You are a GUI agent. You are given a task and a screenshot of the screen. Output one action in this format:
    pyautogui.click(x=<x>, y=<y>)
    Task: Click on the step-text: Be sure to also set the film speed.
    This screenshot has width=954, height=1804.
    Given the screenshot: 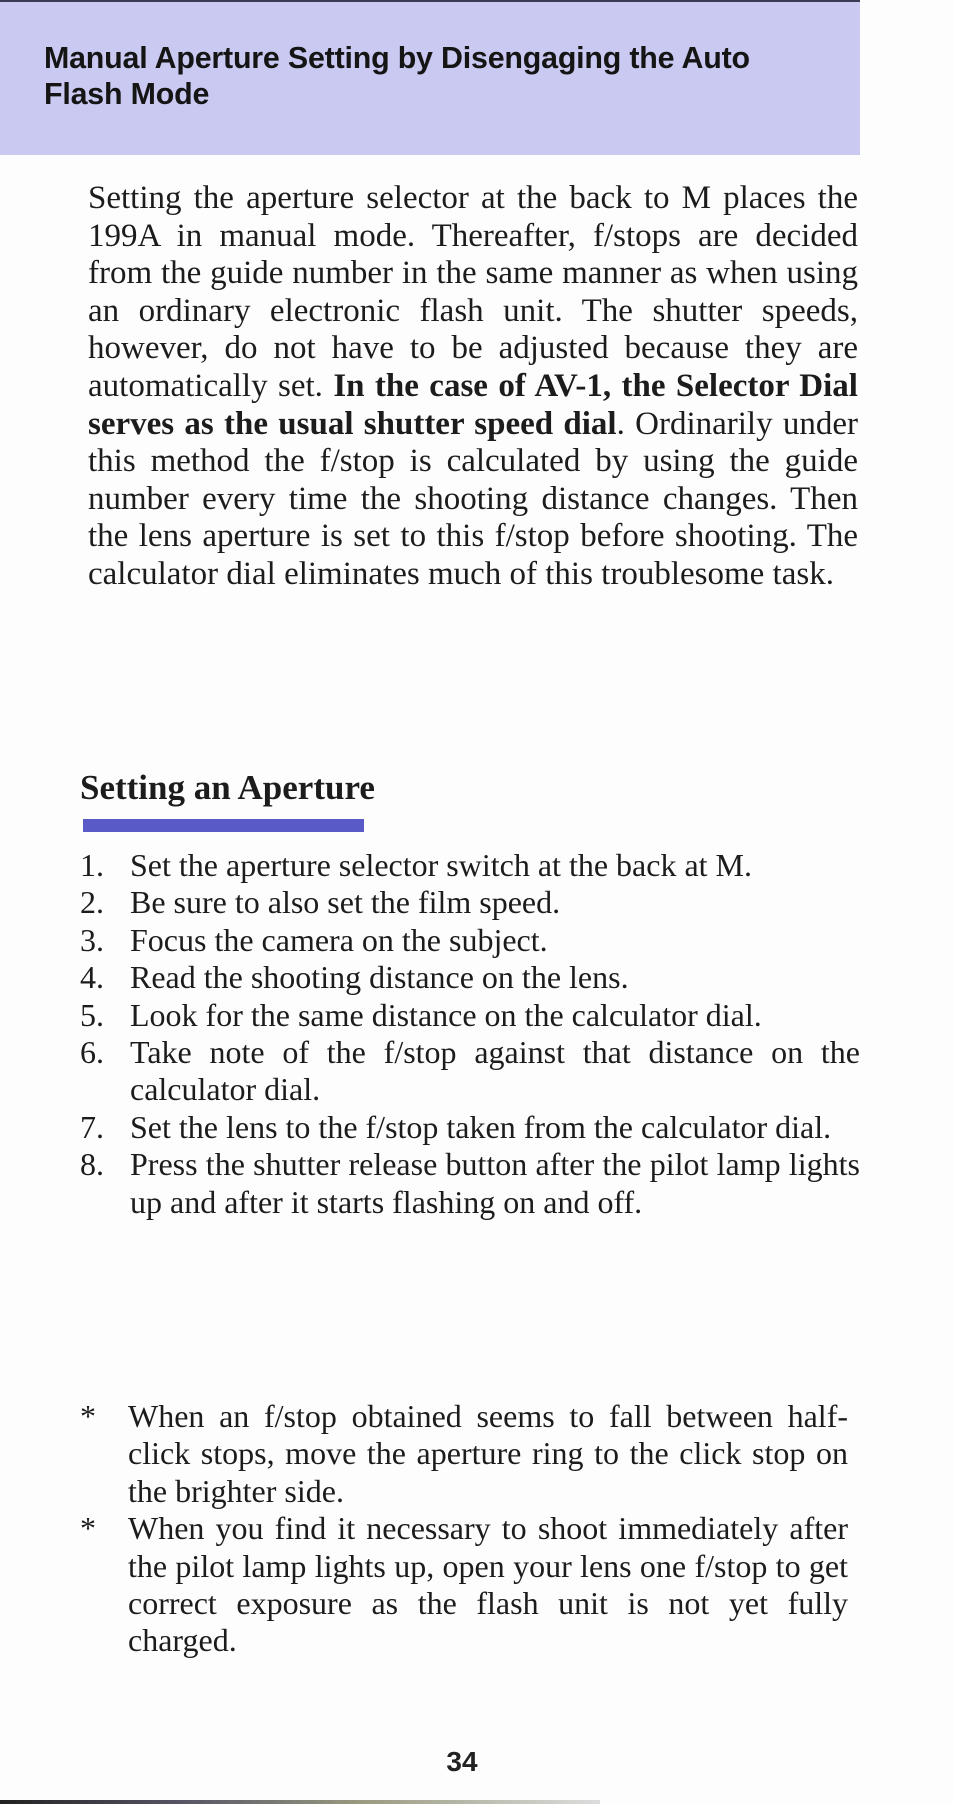 What is the action you would take?
    pyautogui.click(x=345, y=902)
    